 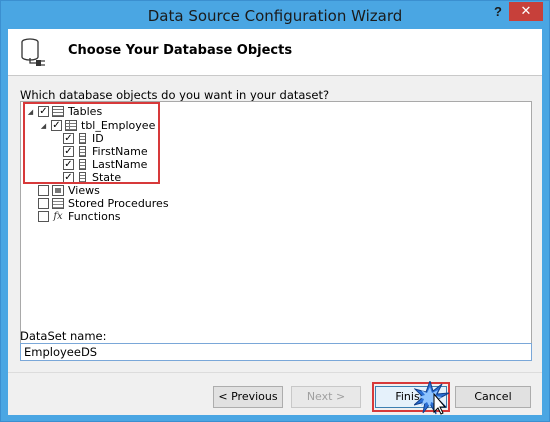 What do you see at coordinates (275, 372) in the screenshot?
I see `footer-divider` at bounding box center [275, 372].